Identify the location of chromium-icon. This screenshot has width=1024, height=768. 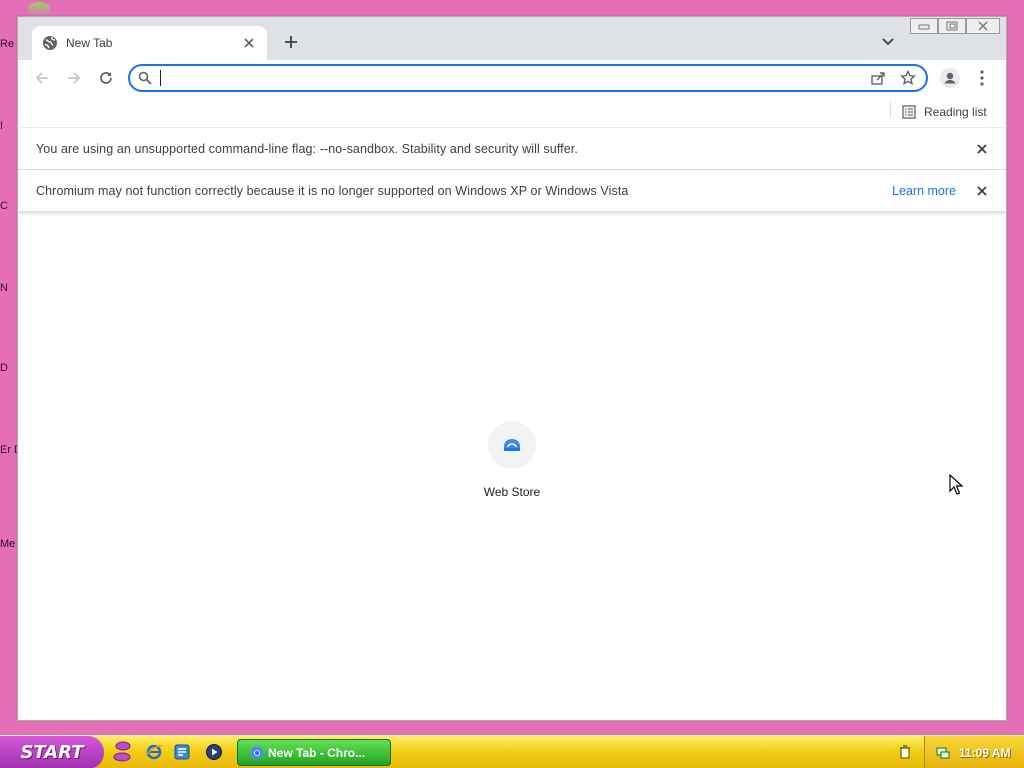
(257, 753).